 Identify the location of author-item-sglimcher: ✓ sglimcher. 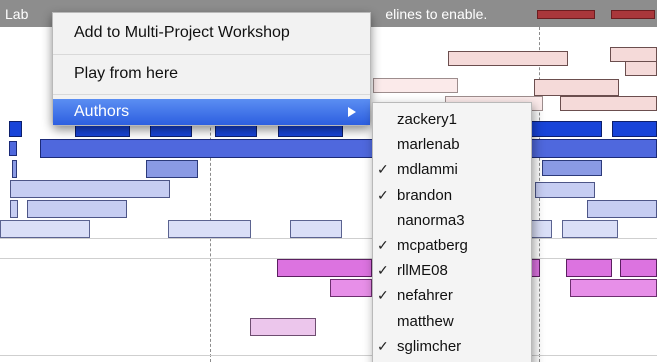
(452, 347).